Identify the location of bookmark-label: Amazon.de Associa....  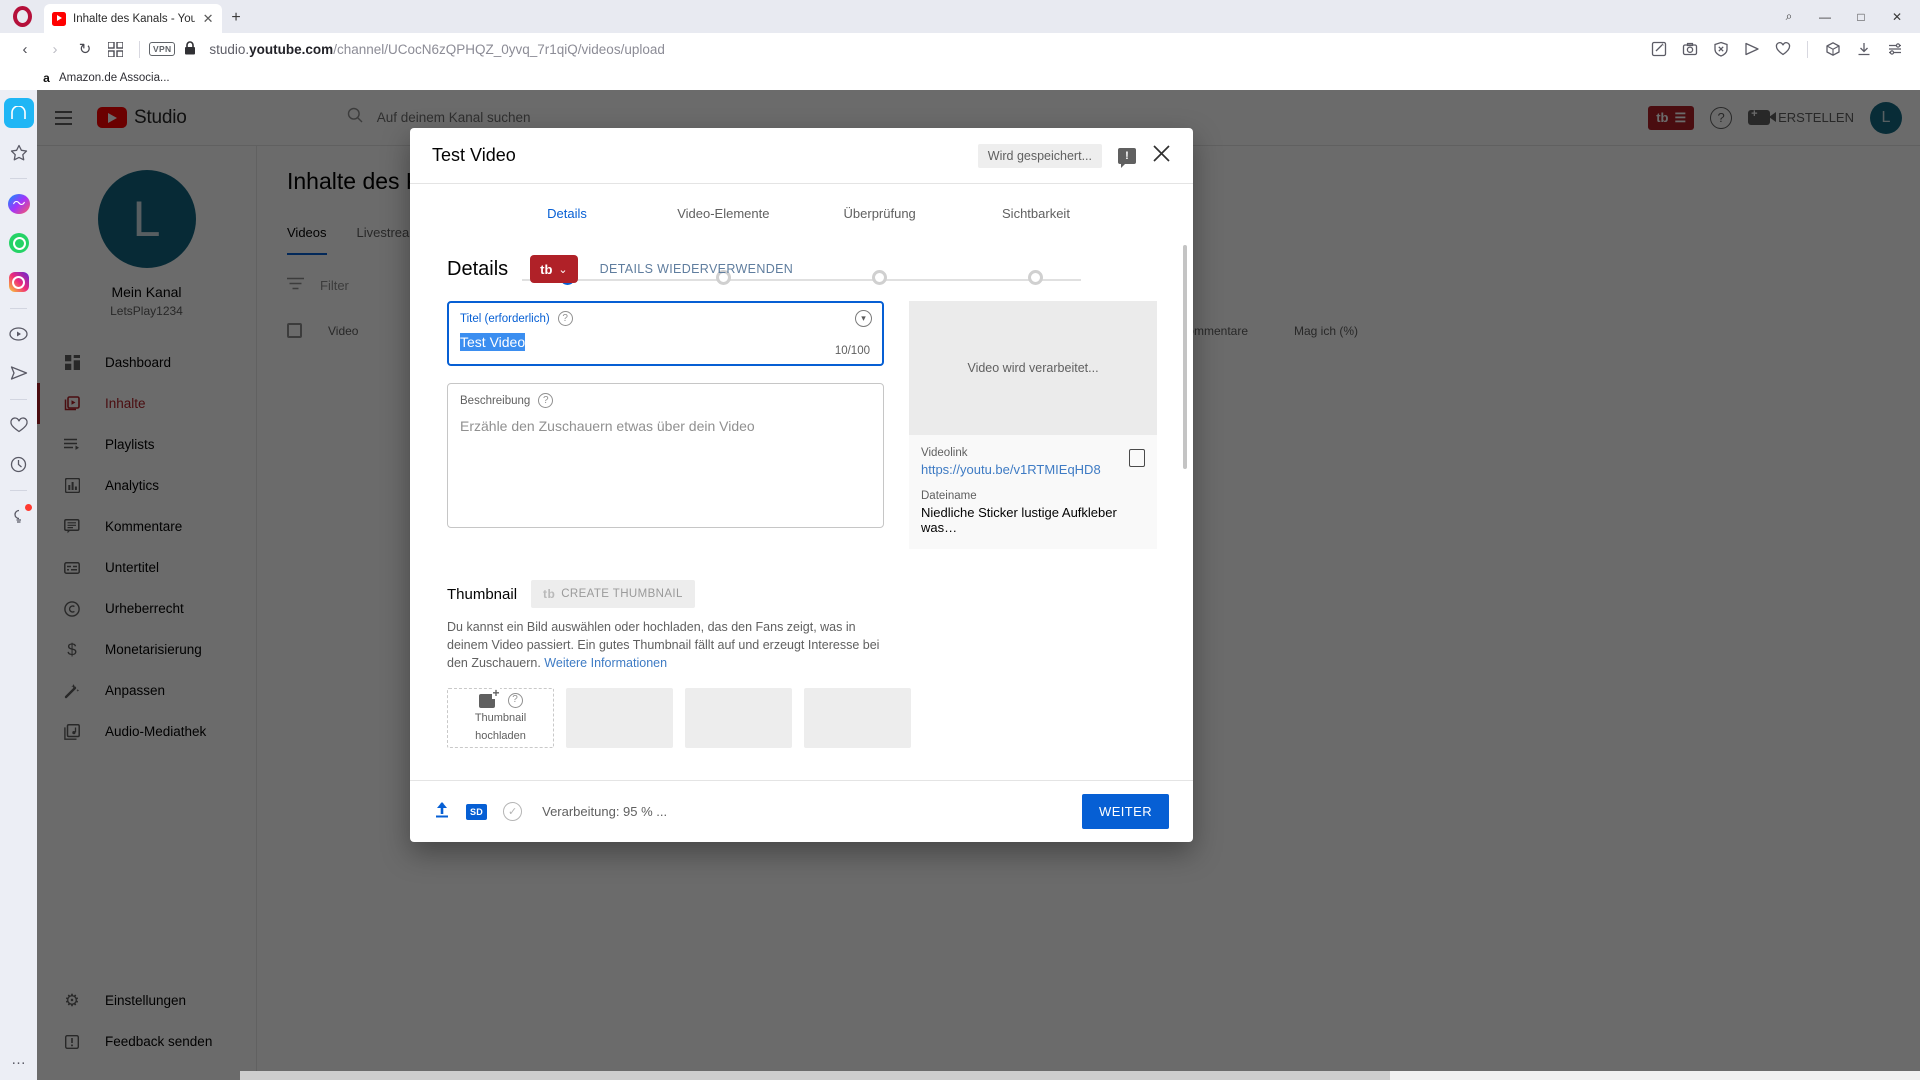
(114, 77).